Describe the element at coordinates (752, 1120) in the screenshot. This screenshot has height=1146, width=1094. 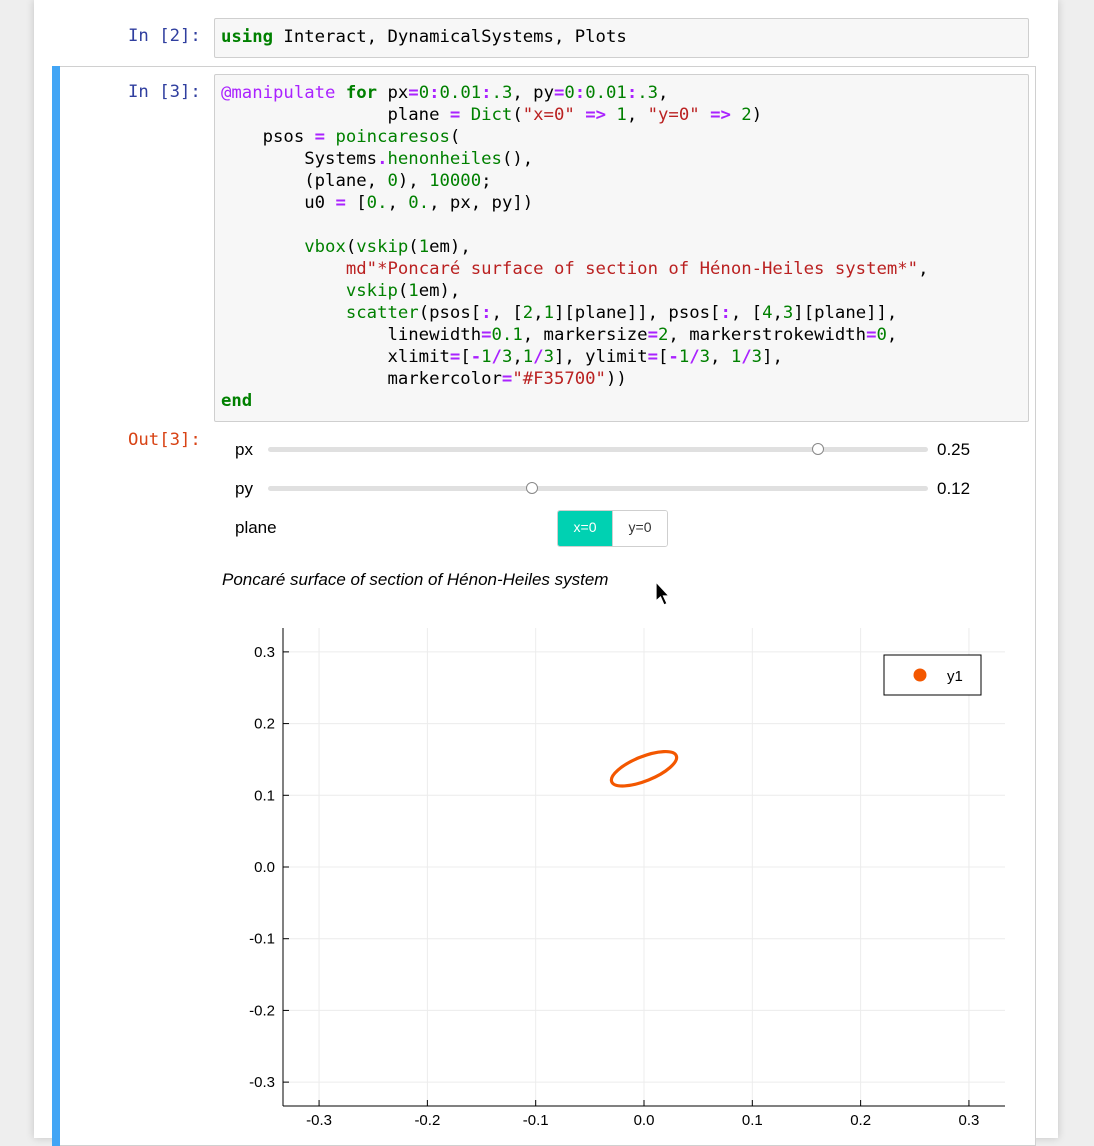
I see `x-tick-label: 0.1` at that location.